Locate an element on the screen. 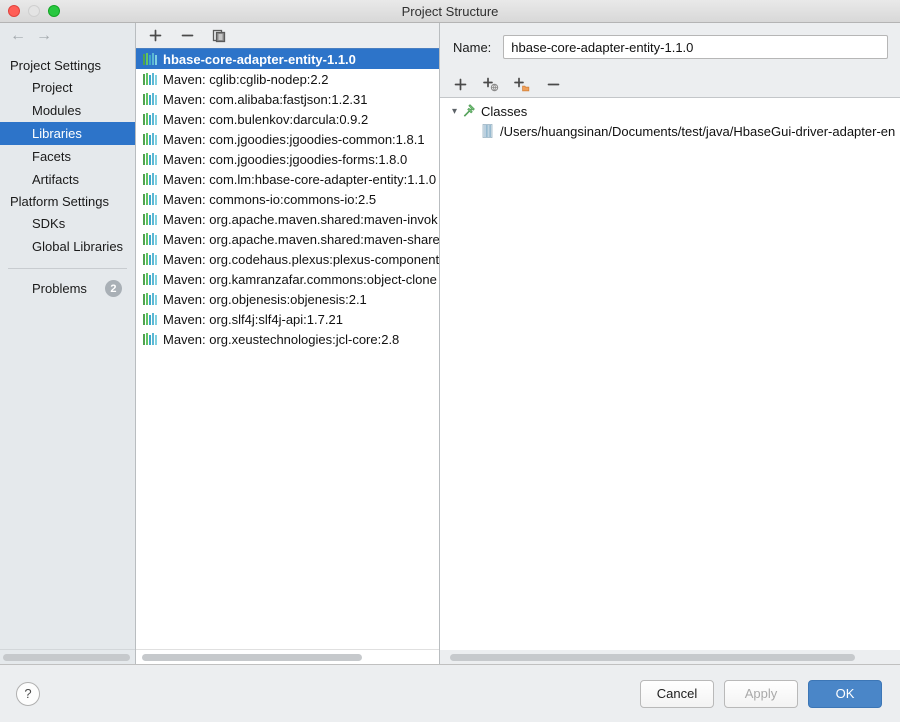 The width and height of the screenshot is (900, 722). detail-horizontal-scrollbar is located at coordinates (670, 657).